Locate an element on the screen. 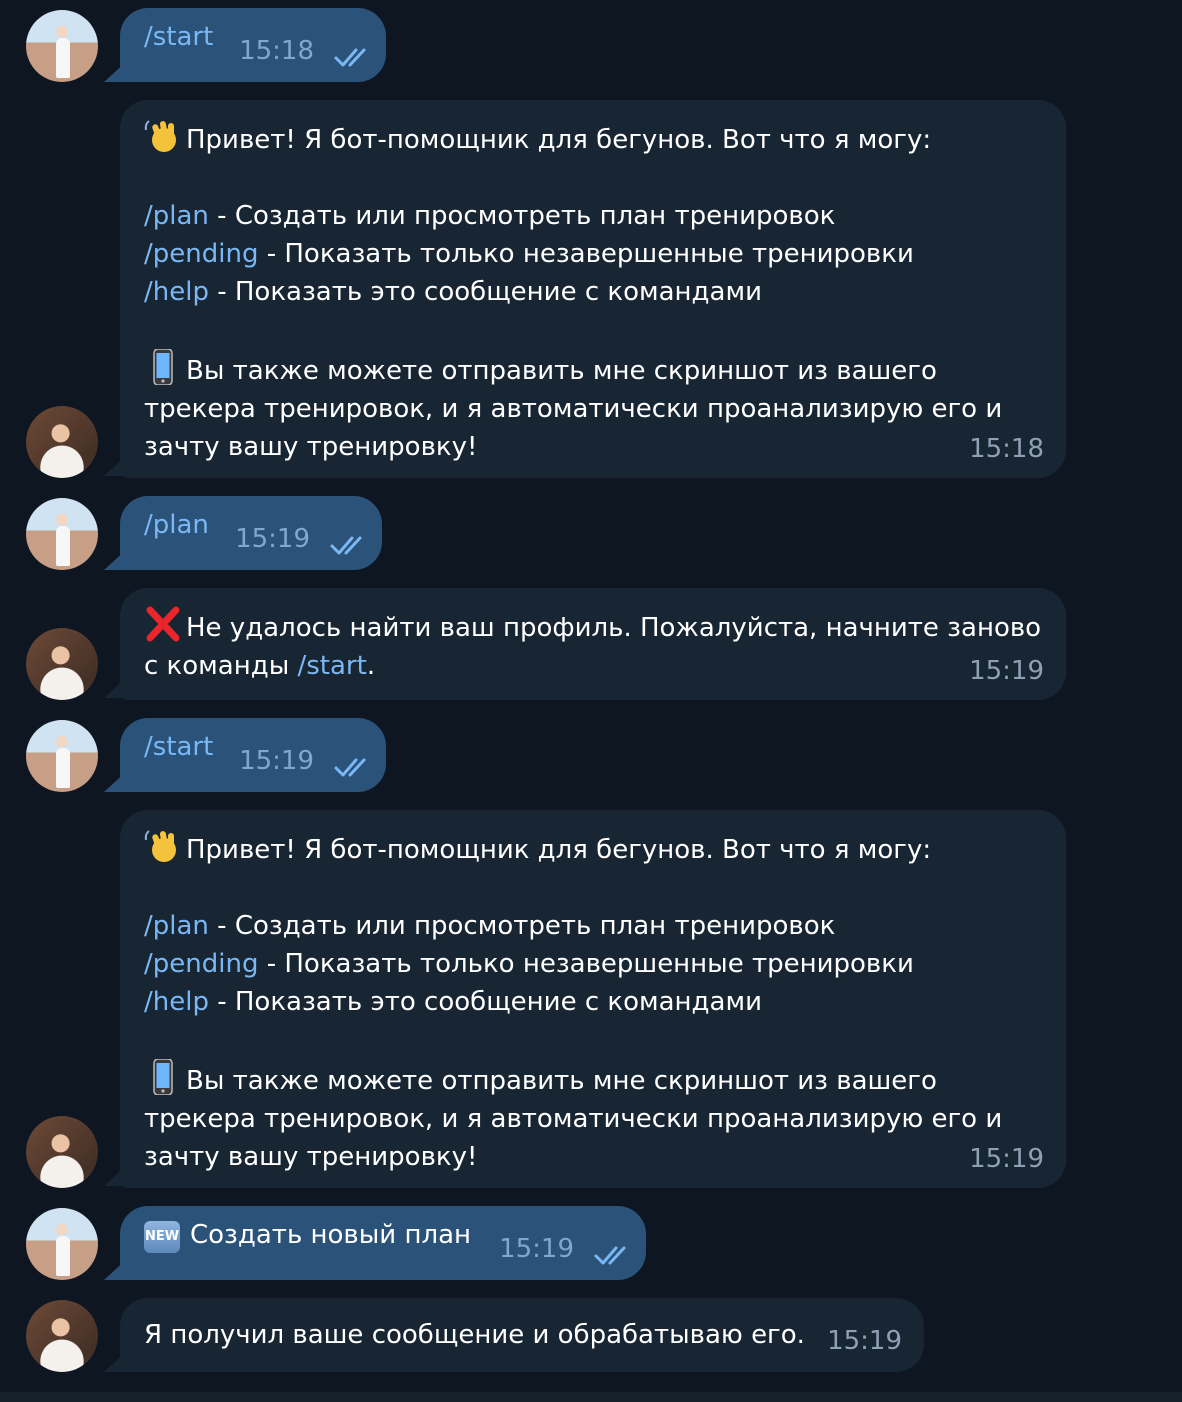  new-badge-icon: NEW is located at coordinates (162, 1237).